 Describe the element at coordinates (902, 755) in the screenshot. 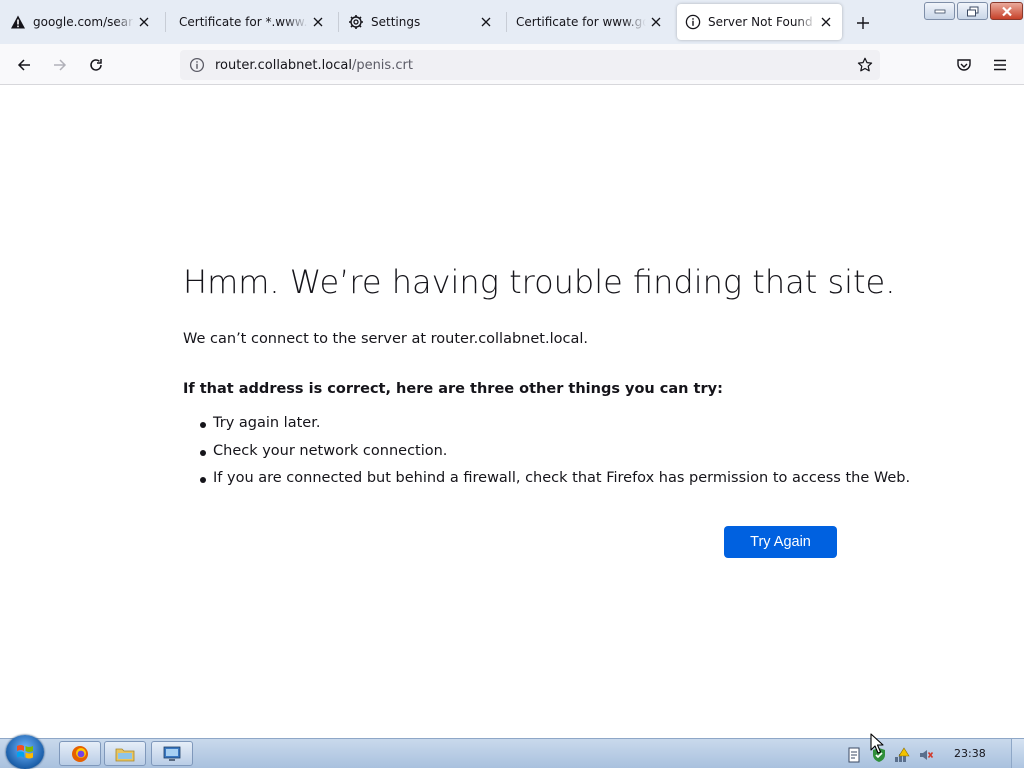

I see `network-icon` at that location.